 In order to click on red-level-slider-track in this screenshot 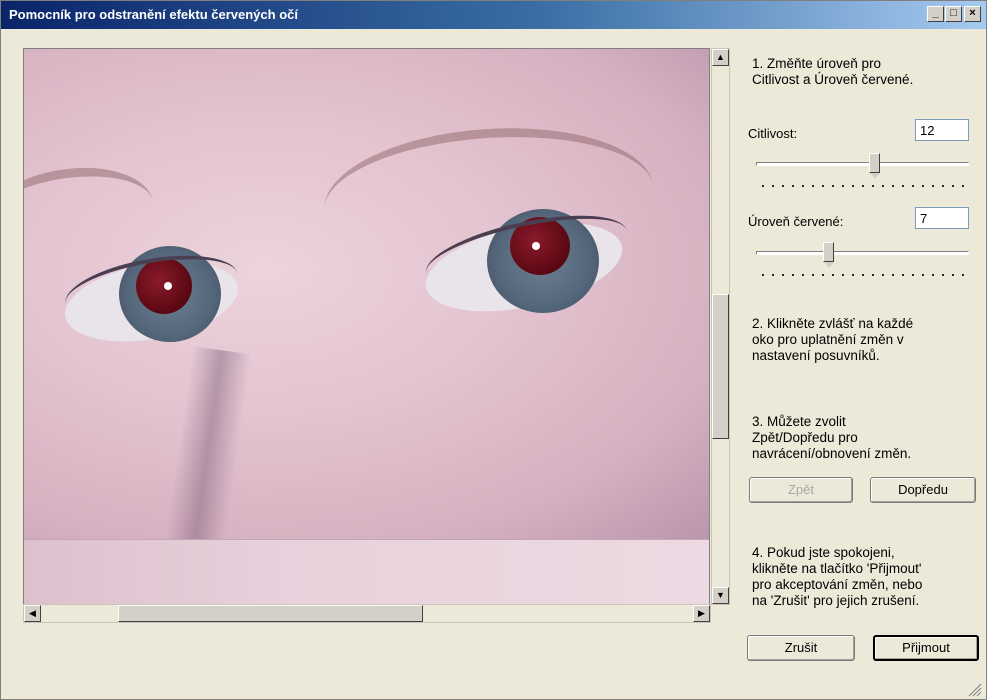, I will do `click(862, 253)`.